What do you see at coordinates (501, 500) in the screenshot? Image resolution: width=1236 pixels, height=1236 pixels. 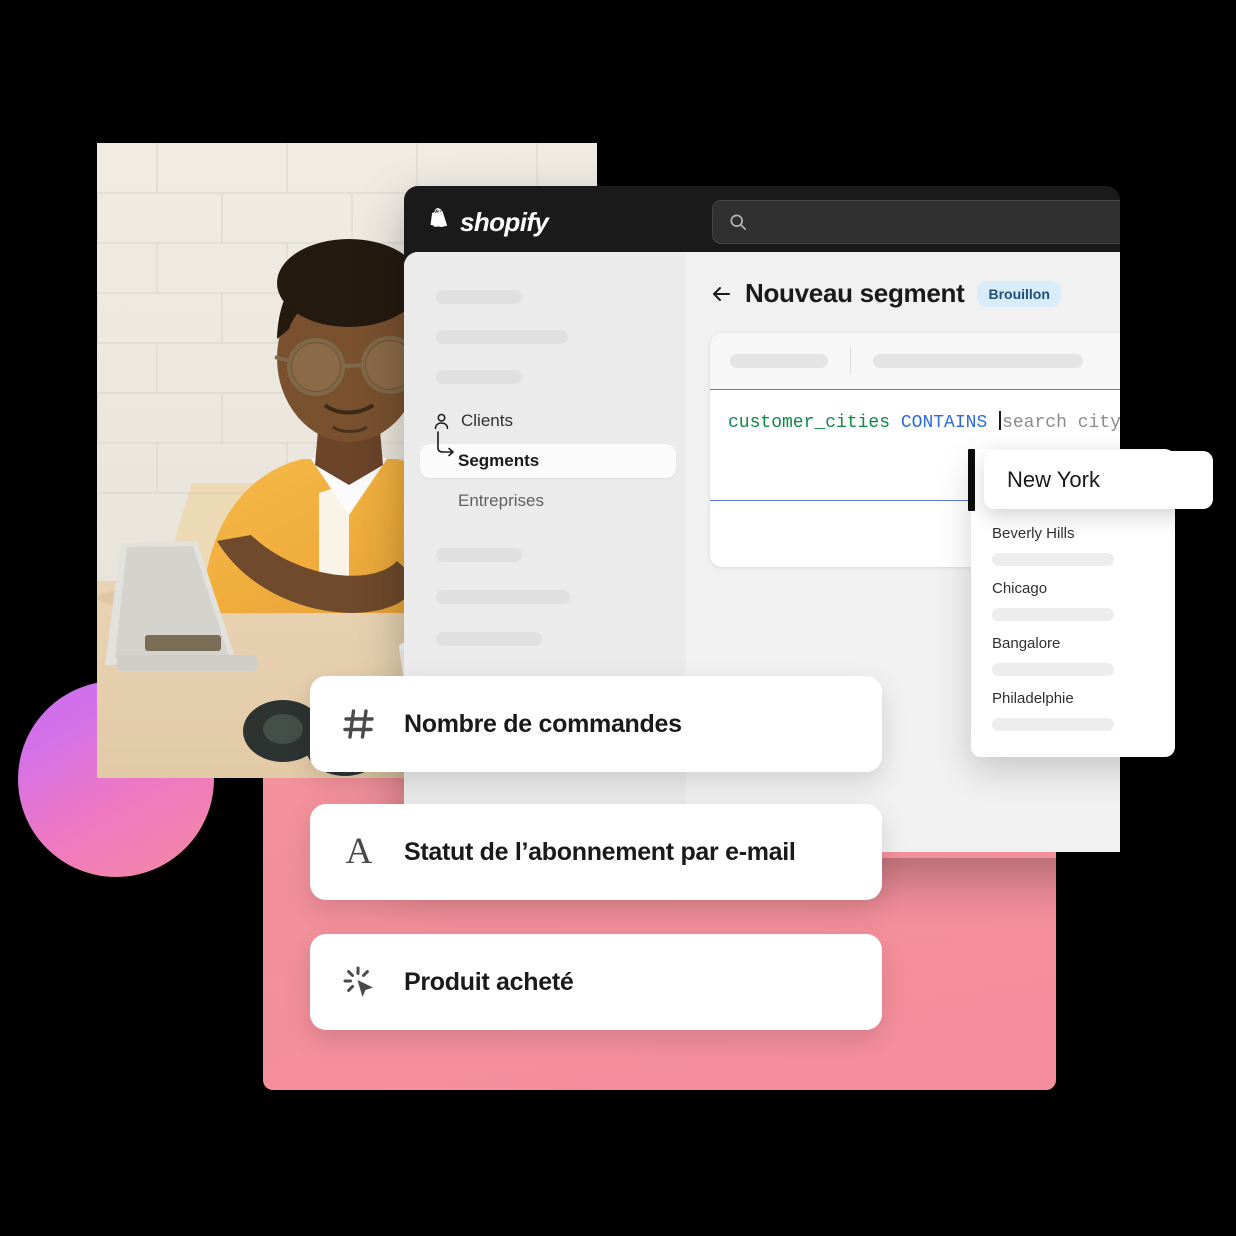 I see `sidebar-item-label: Entreprises` at bounding box center [501, 500].